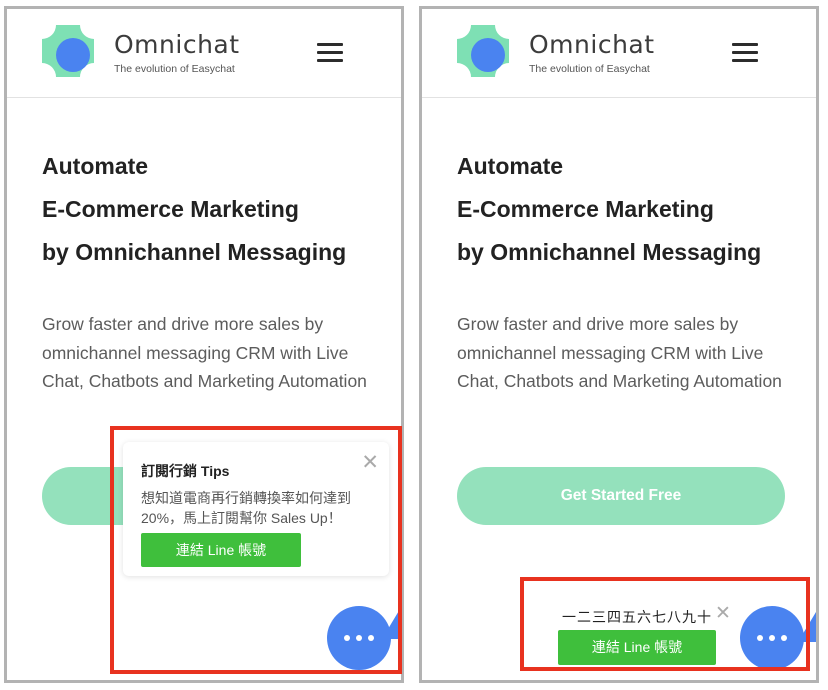  I want to click on line-connect-popup: 一二三四五六七八九十 ✕ 連結 Line 帳號, so click(645, 633).